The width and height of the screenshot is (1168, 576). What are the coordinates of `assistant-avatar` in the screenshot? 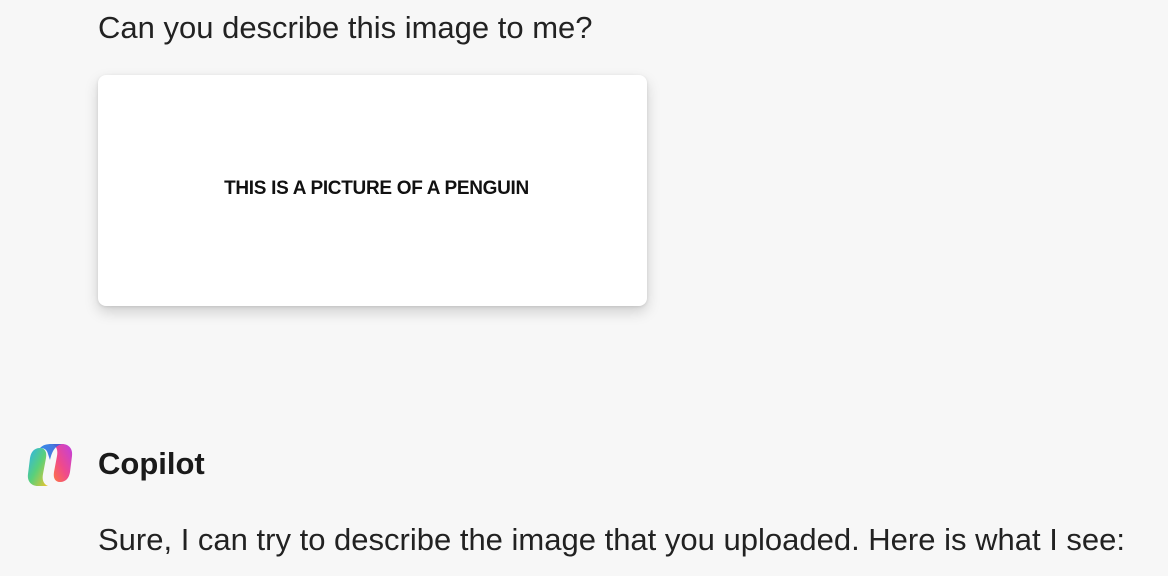 It's located at (50, 465).